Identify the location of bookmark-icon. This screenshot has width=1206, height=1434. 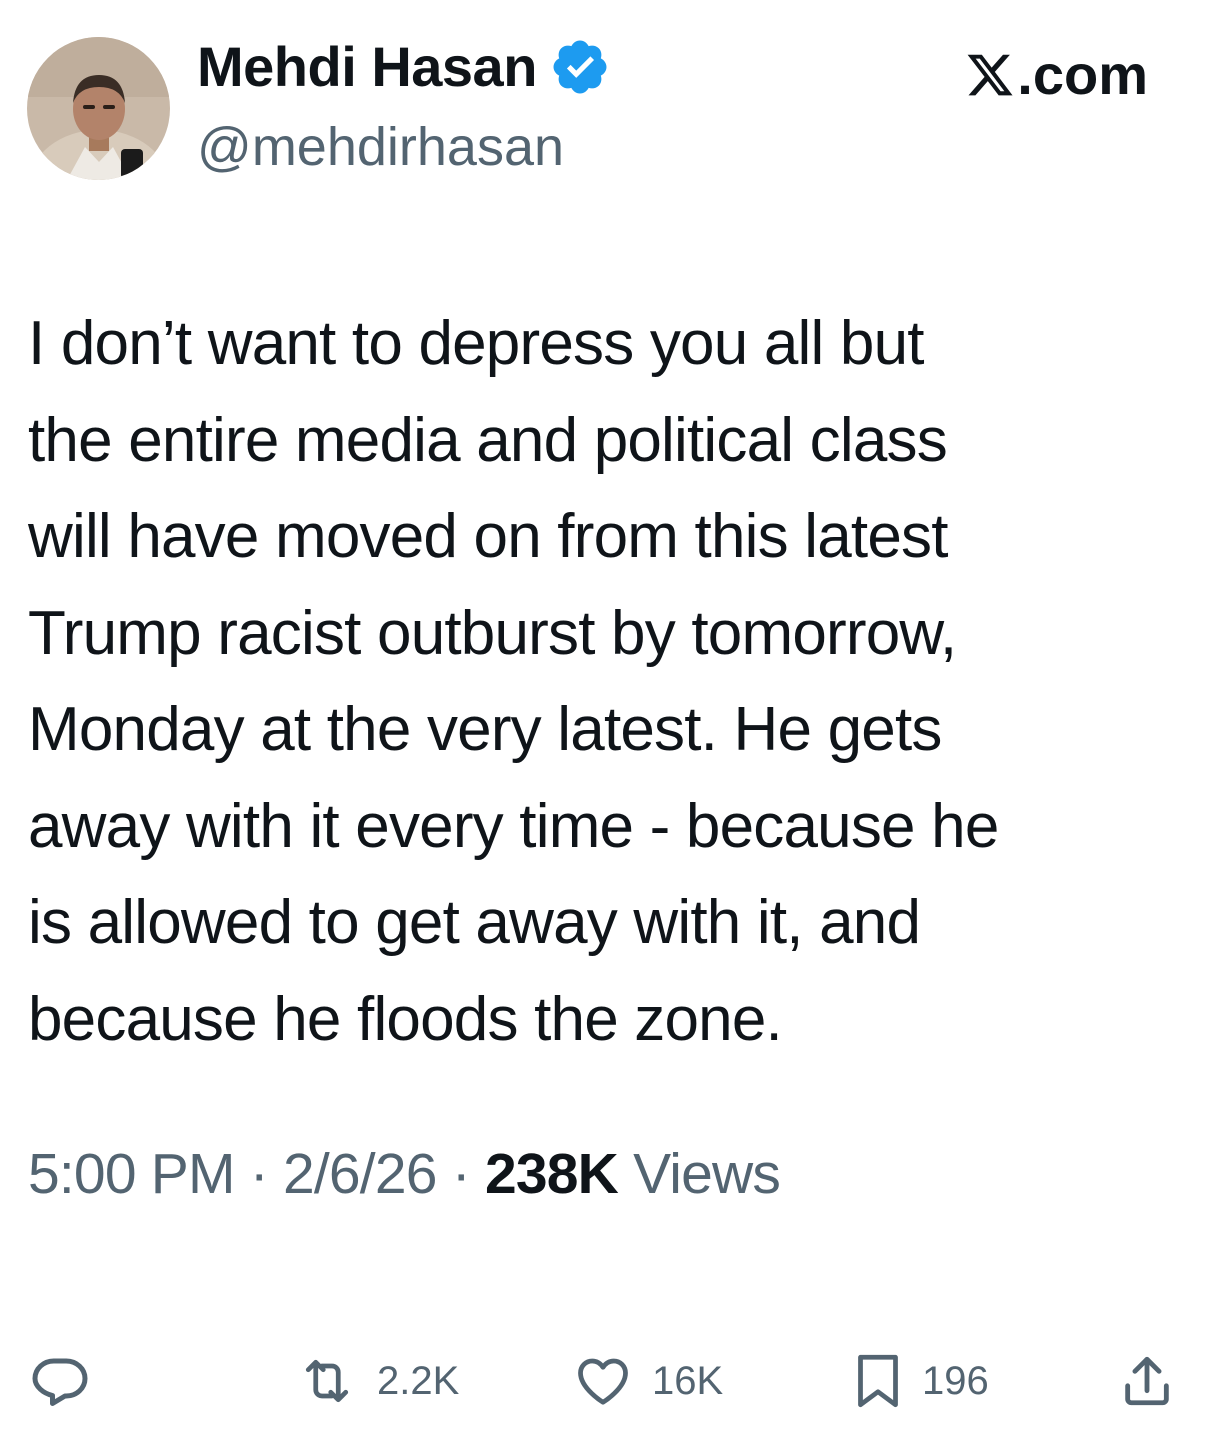
(878, 1381).